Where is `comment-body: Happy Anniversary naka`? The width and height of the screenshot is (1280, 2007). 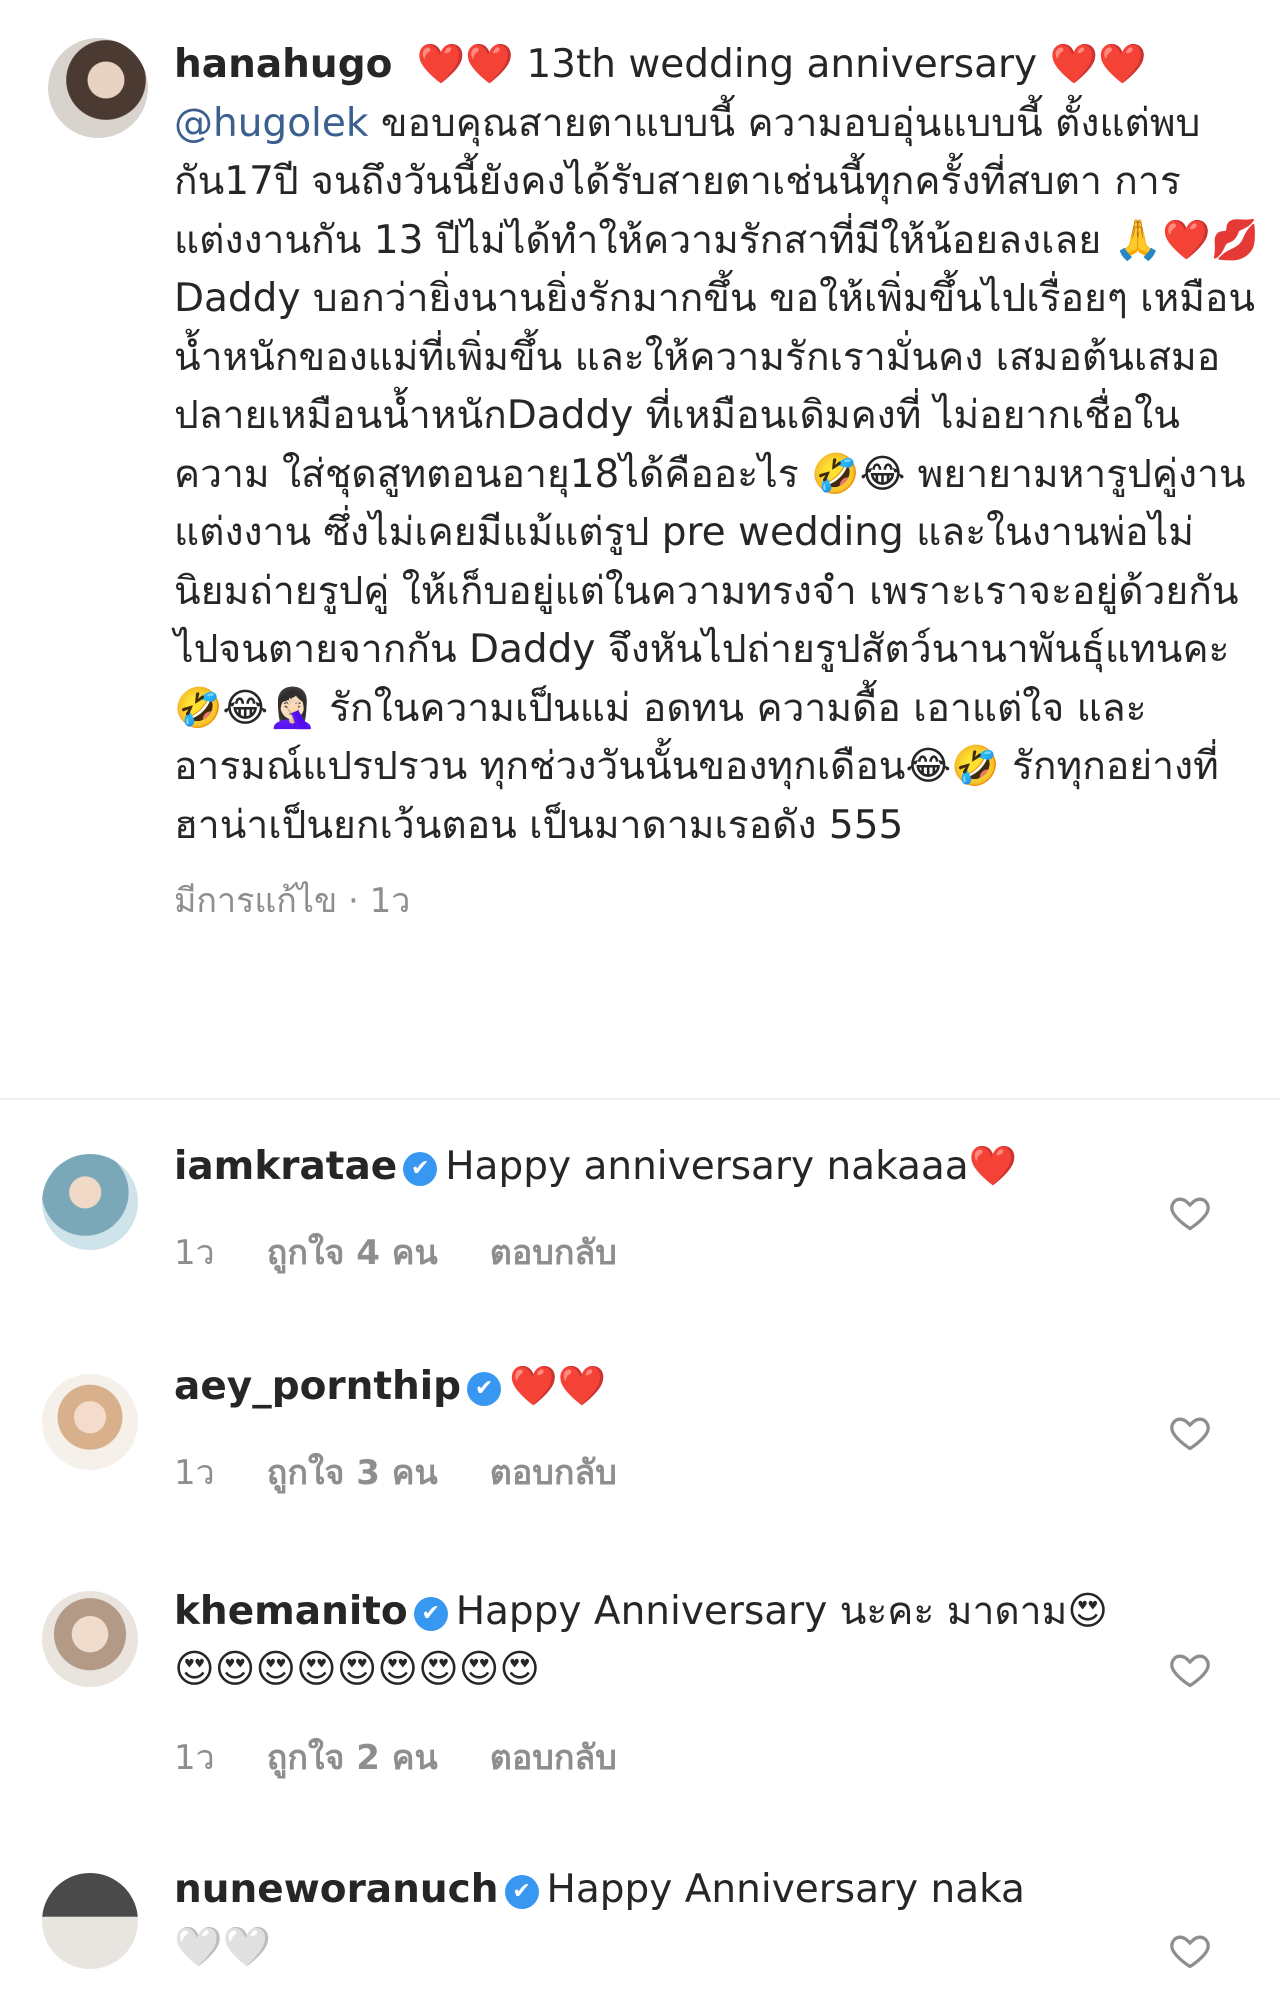
comment-body: Happy Anniversary naka is located at coordinates (785, 1889).